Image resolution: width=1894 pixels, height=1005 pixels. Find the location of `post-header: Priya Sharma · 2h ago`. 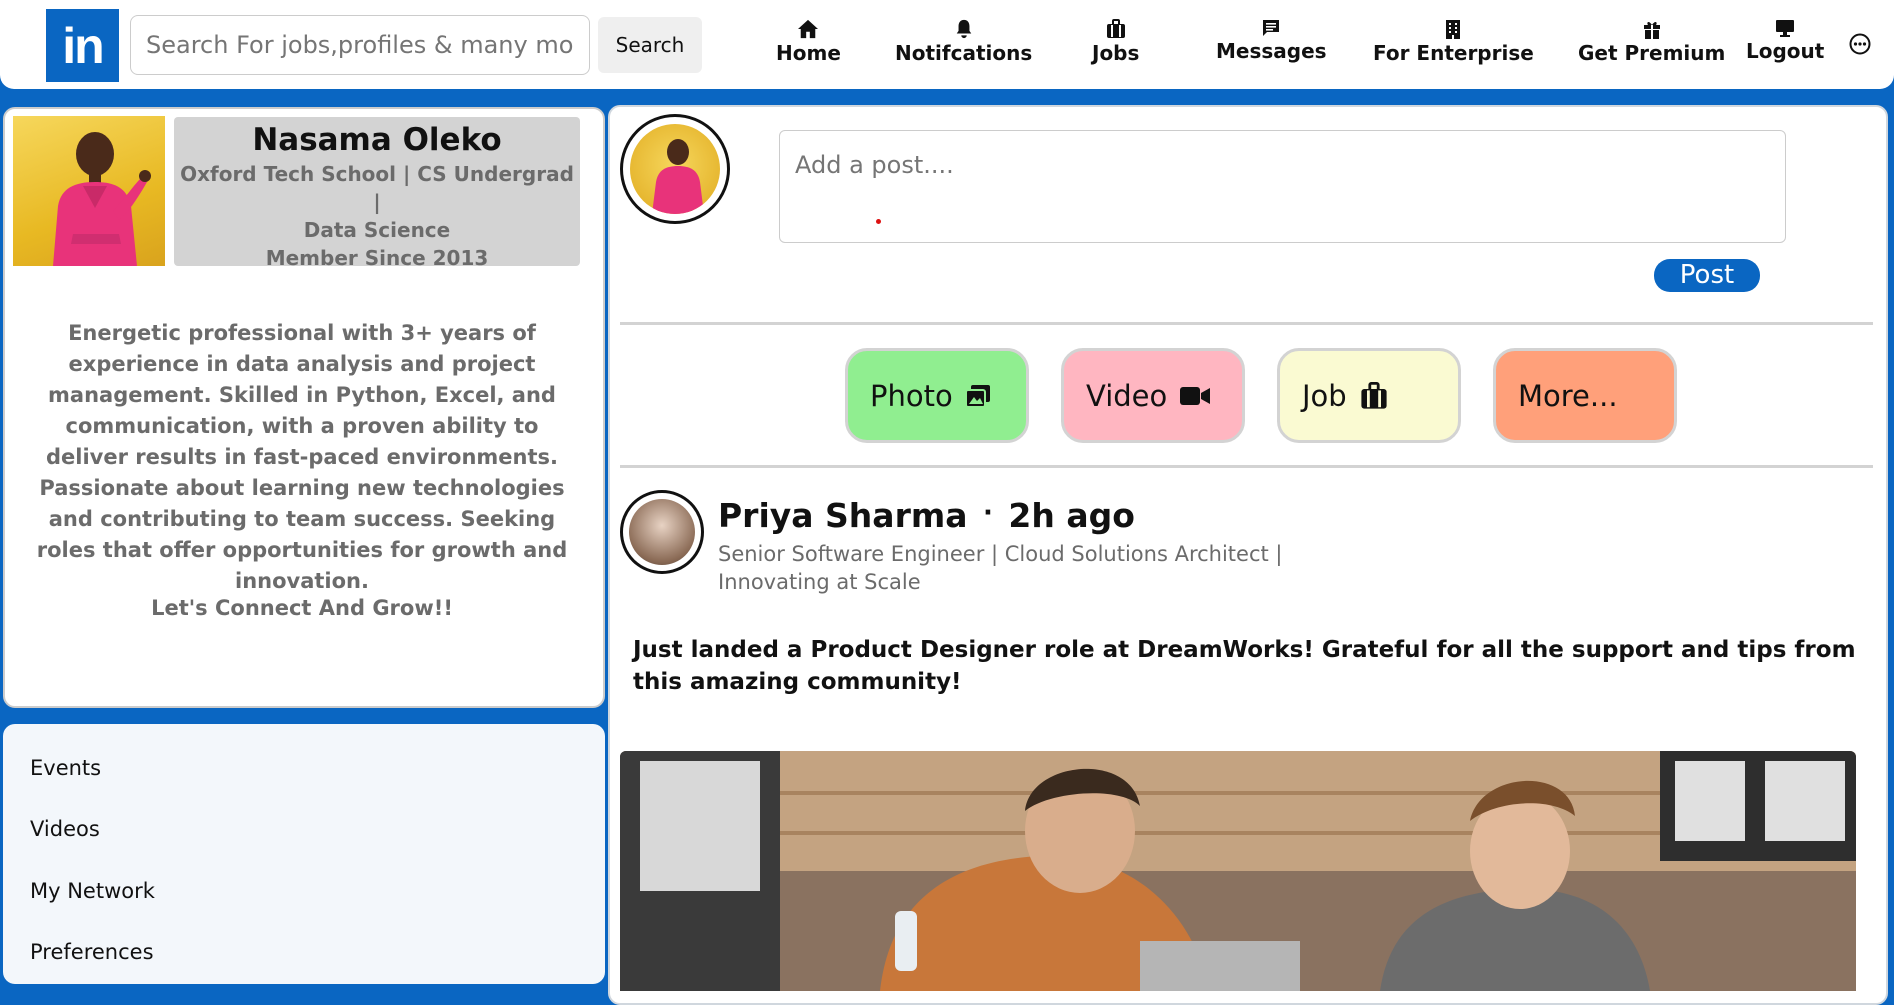

post-header: Priya Sharma · 2h ago is located at coordinates (926, 515).